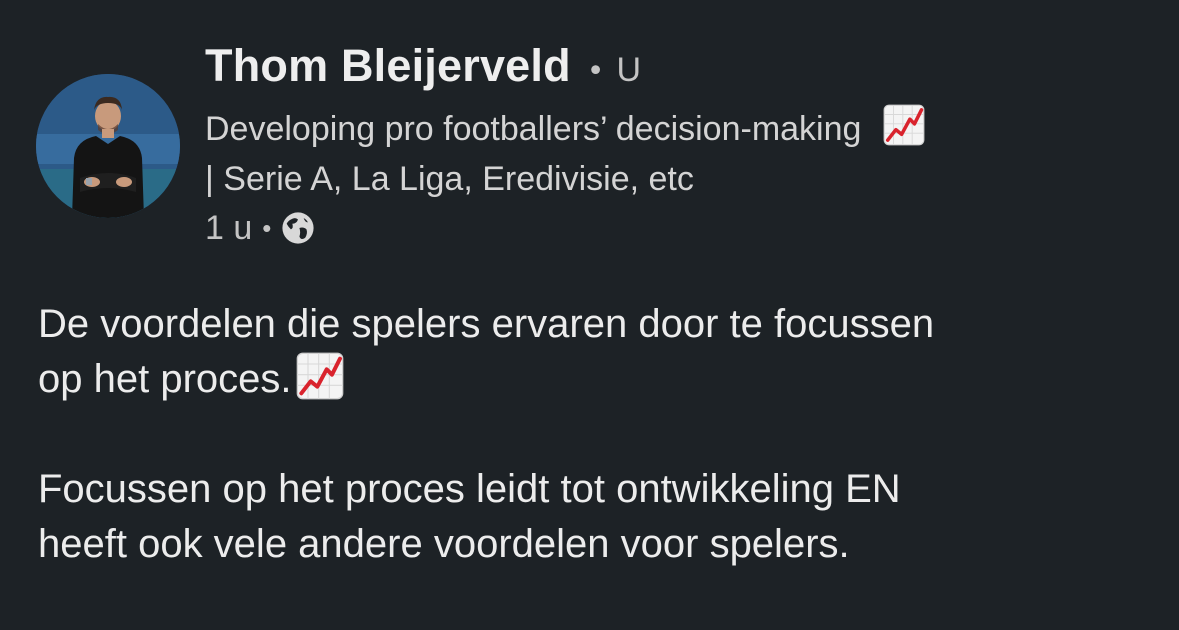 Image resolution: width=1179 pixels, height=630 pixels. I want to click on avatar, so click(108, 146).